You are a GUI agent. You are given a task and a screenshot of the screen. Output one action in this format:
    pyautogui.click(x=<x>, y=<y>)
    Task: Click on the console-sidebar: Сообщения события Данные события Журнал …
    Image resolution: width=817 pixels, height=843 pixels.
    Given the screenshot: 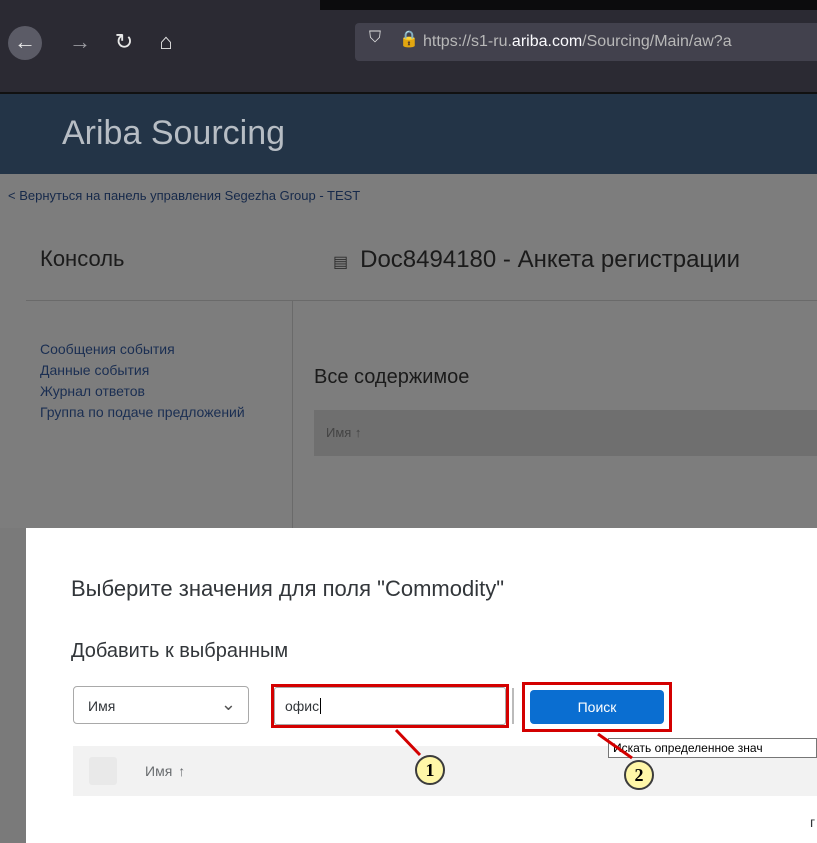 What is the action you would take?
    pyautogui.click(x=160, y=382)
    